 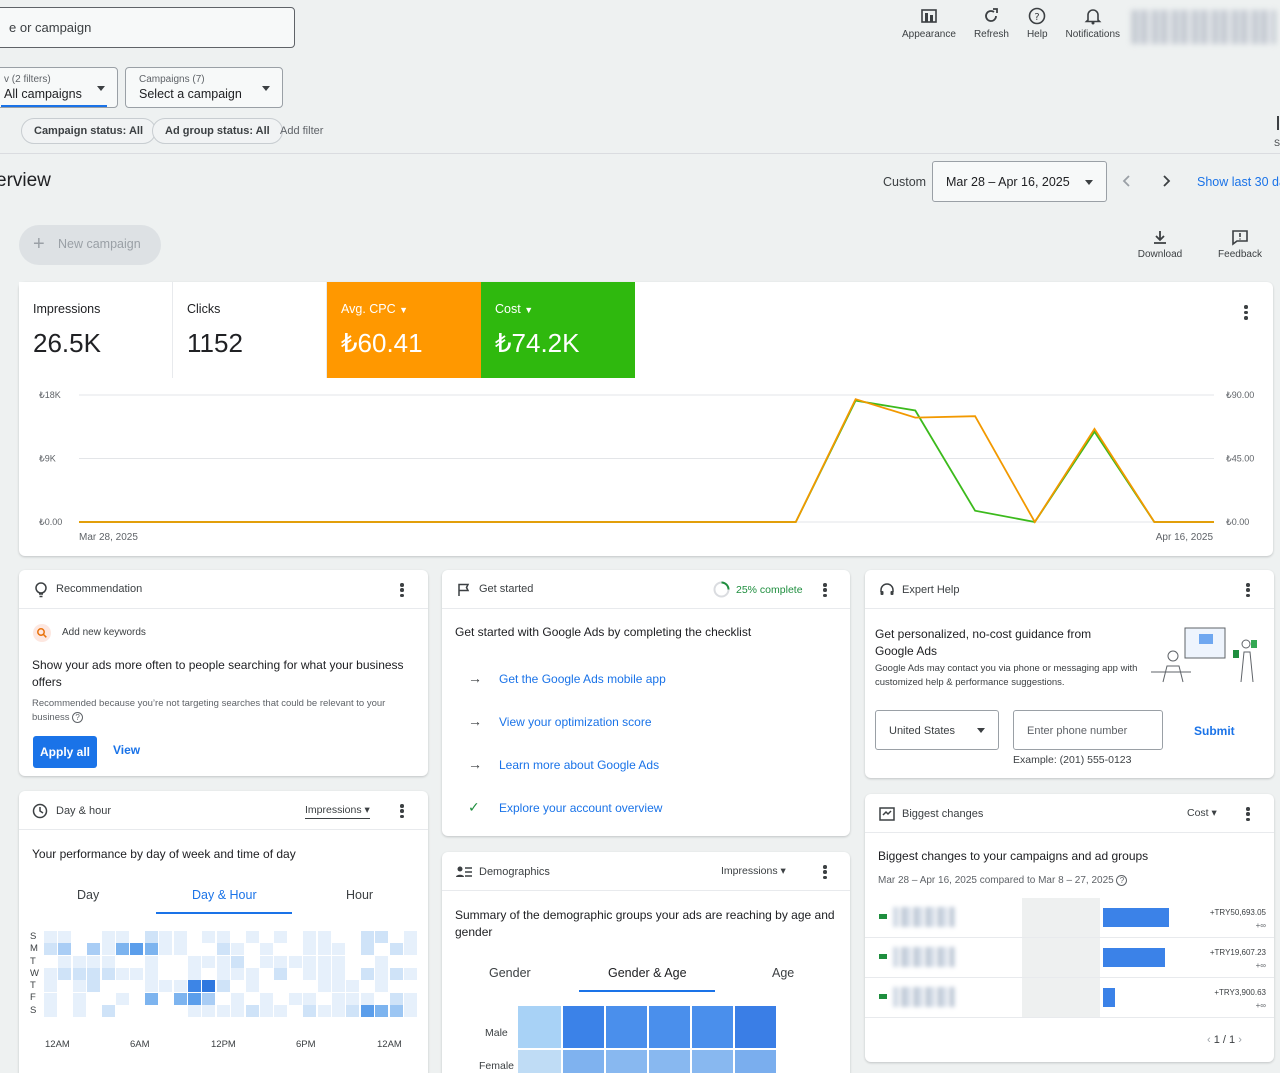 What do you see at coordinates (563, 765) in the screenshot?
I see `checklist-item: → Learn more about Google Ads` at bounding box center [563, 765].